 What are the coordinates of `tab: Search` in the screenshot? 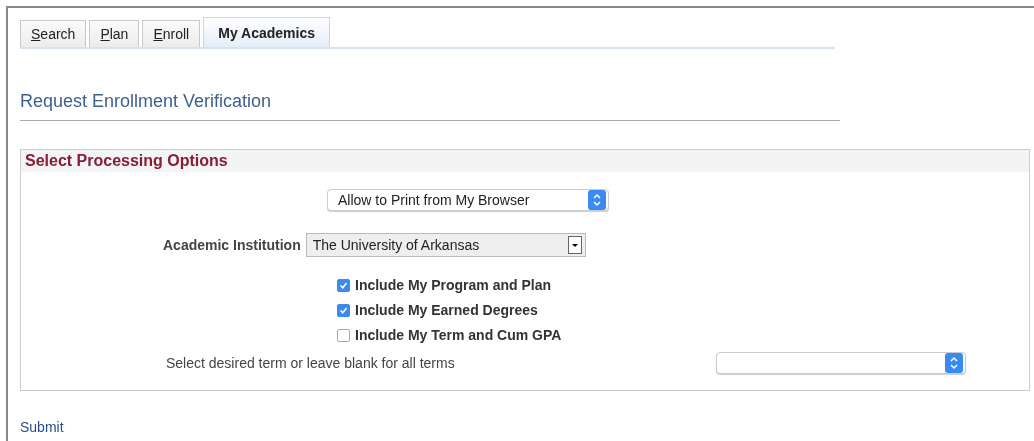 It's located at (53, 33).